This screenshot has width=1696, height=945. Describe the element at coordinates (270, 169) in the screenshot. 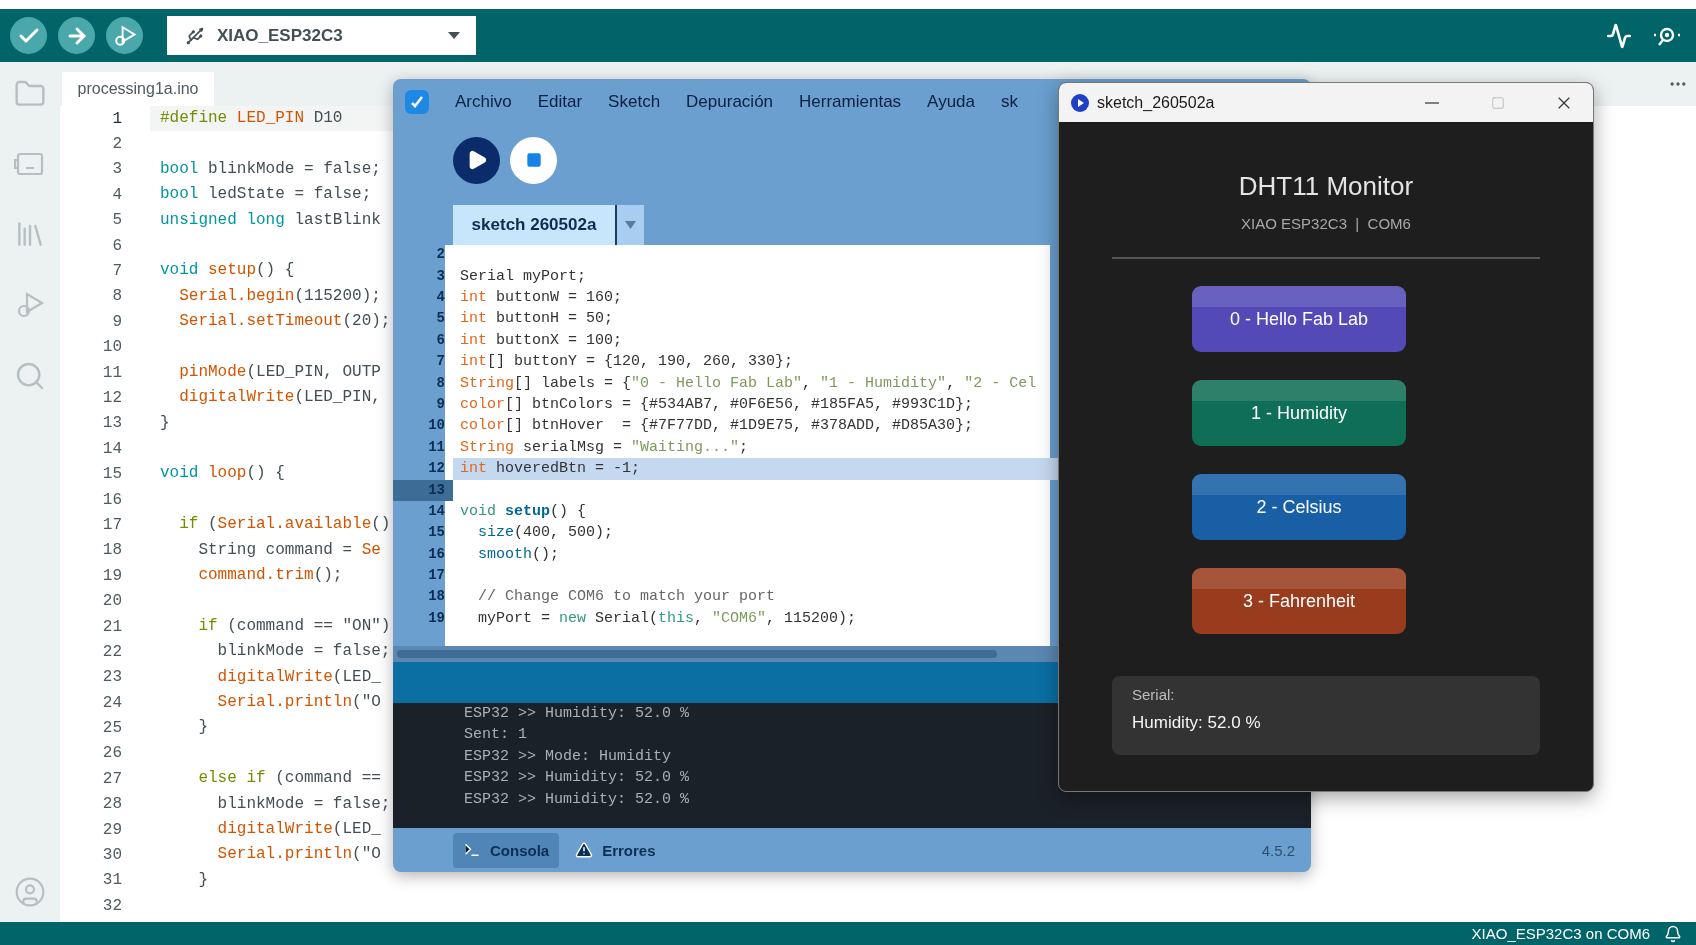

I see `code-line: bool blinkMode = false;` at that location.